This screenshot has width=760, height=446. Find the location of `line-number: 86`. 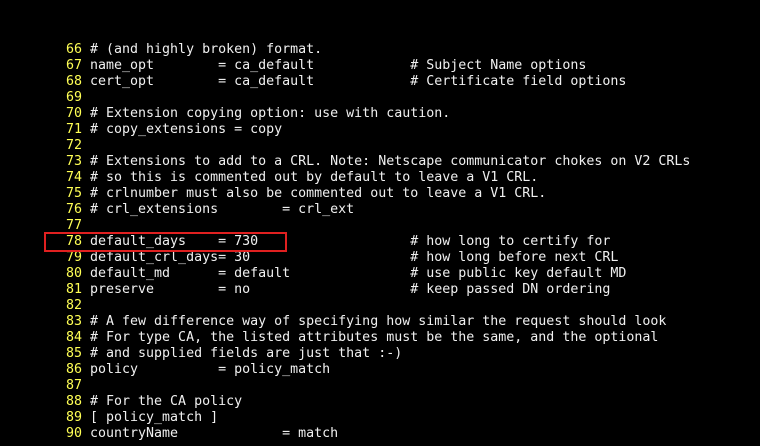

line-number: 86 is located at coordinates (73, 369).